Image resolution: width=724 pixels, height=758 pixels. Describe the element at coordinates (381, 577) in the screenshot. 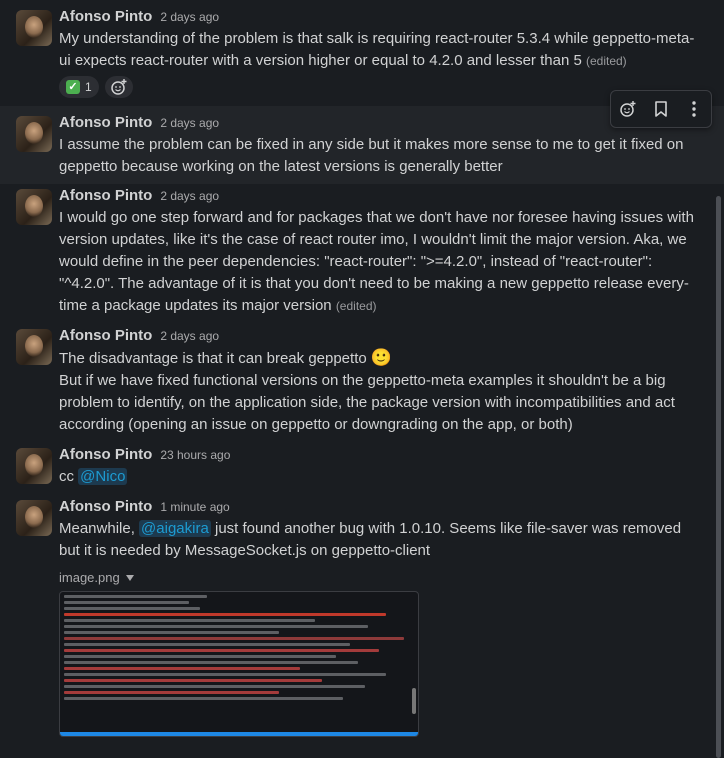

I see `attachment-header: image.png` at that location.